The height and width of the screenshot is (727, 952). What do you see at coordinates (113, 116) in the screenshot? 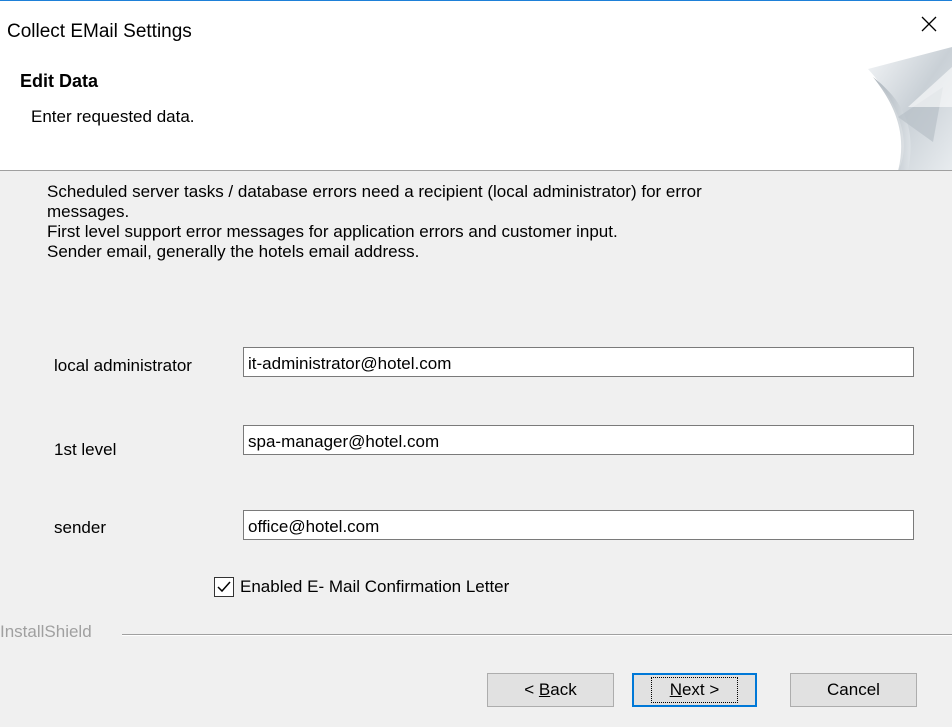
I see `page-subtitle: Enter requested data.` at bounding box center [113, 116].